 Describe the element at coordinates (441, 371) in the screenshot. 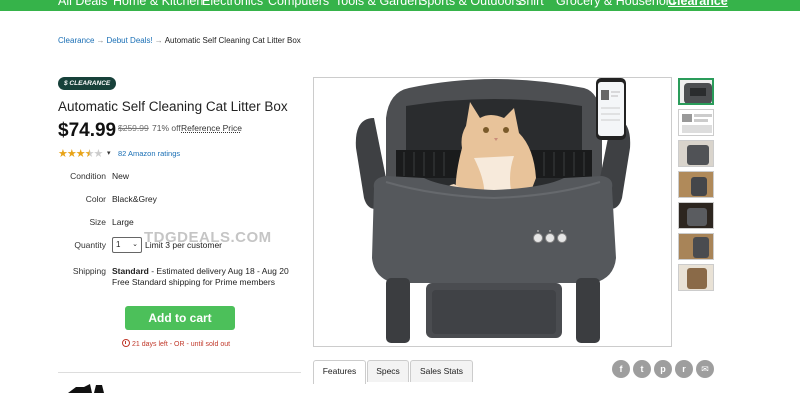

I see `tab-sales-stats: Sales Stats` at that location.